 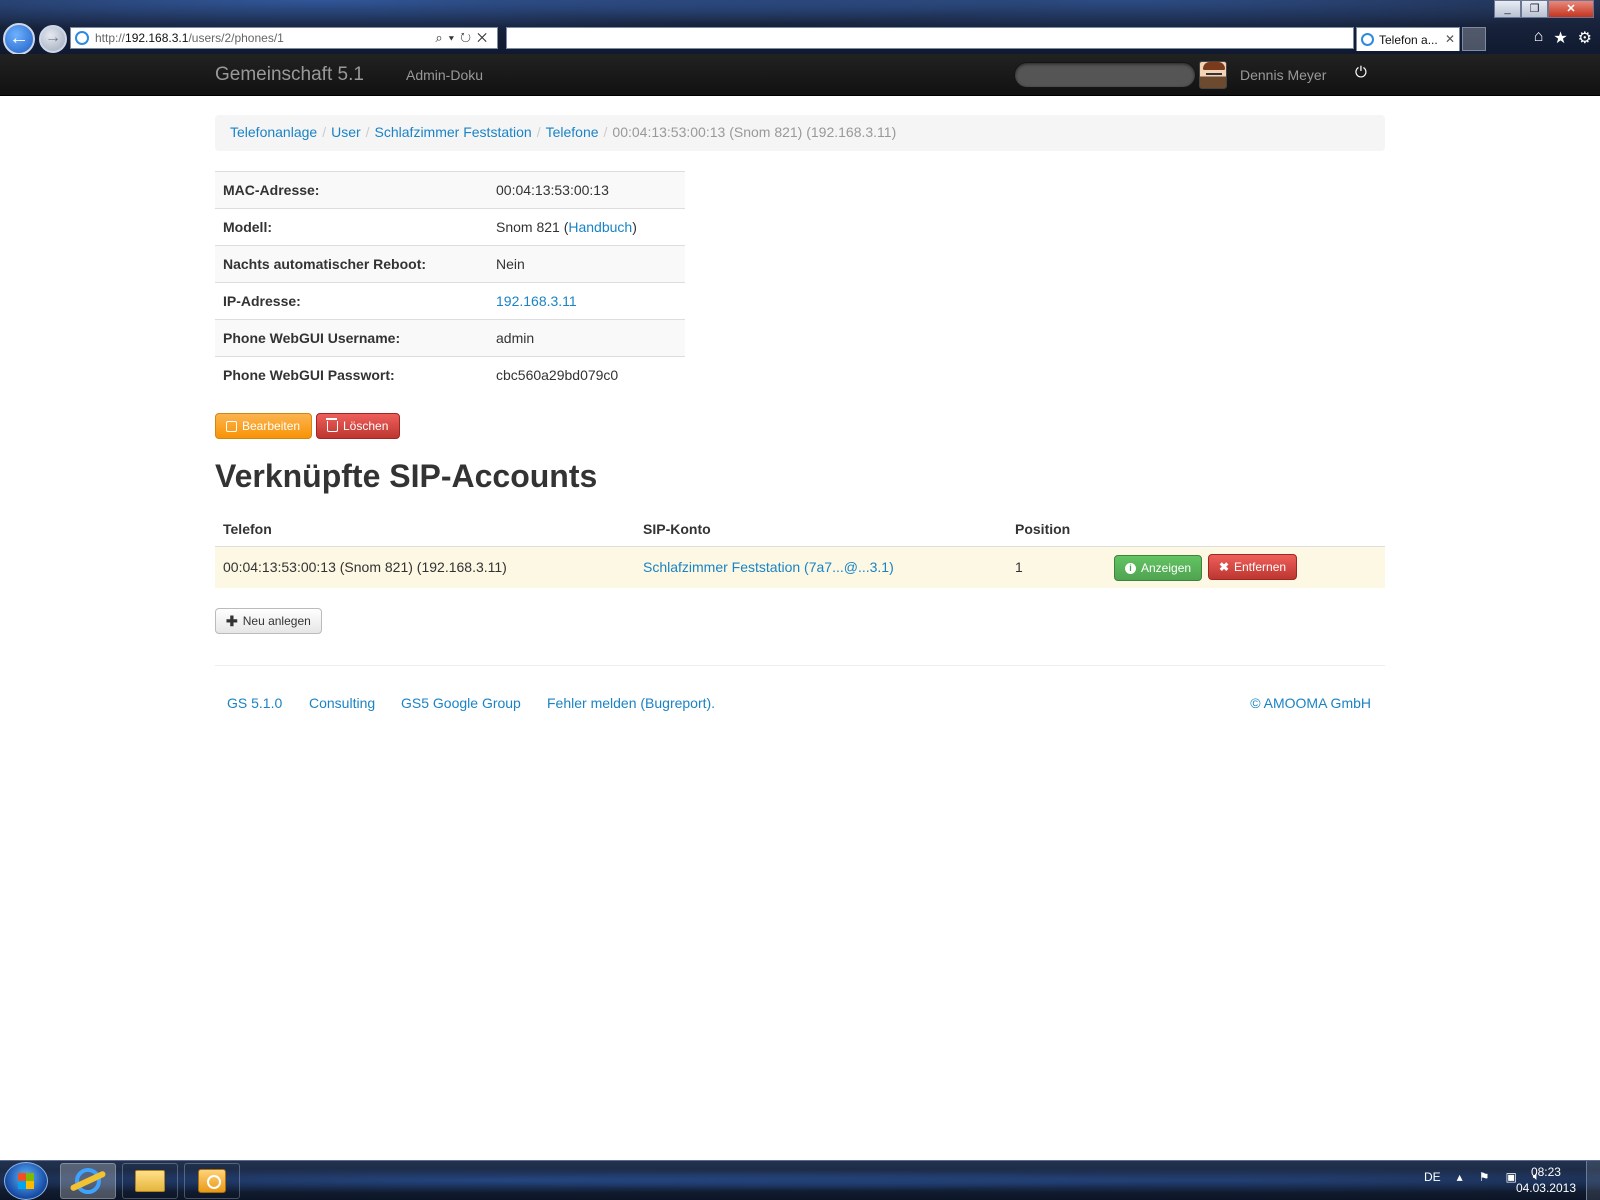 I want to click on show-button-label: Anzeigen, so click(x=1166, y=568).